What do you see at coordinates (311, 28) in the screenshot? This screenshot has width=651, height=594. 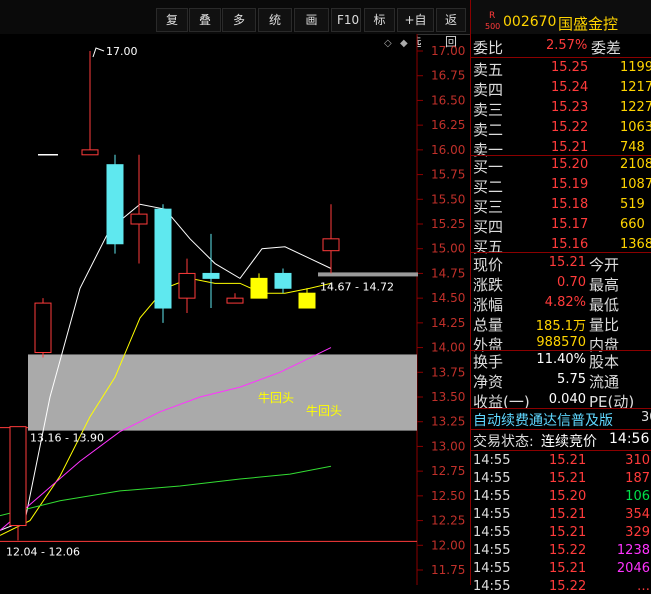 I see `huaxian-button: 画线` at bounding box center [311, 28].